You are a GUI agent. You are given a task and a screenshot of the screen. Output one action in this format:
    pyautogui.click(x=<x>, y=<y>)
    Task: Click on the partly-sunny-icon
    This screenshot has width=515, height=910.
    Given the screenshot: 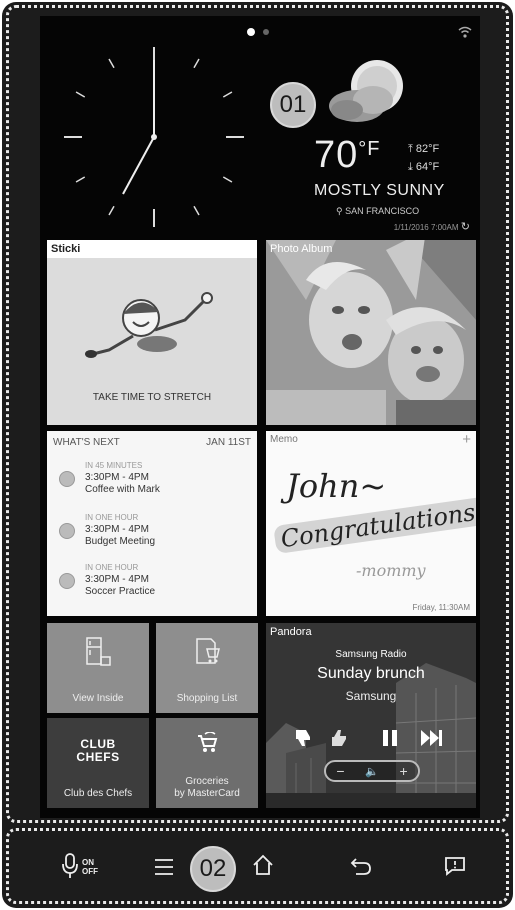 What is the action you would take?
    pyautogui.click(x=370, y=94)
    